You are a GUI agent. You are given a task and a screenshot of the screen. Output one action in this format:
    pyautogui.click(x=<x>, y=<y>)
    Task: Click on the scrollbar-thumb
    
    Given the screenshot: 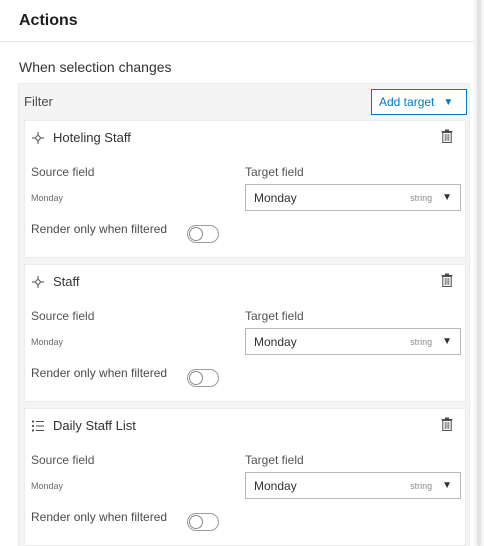 What is the action you would take?
    pyautogui.click(x=479, y=273)
    